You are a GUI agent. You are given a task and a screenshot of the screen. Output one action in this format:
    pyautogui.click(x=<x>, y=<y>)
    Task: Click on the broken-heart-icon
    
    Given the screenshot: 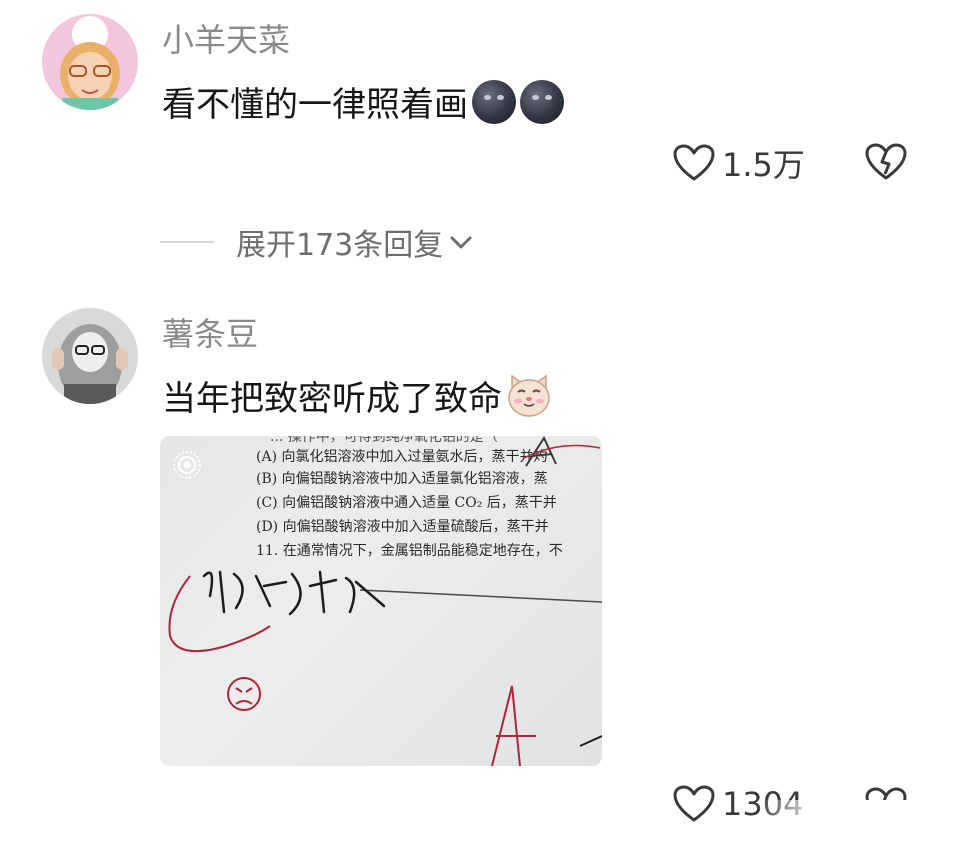 What is the action you would take?
    pyautogui.click(x=886, y=161)
    